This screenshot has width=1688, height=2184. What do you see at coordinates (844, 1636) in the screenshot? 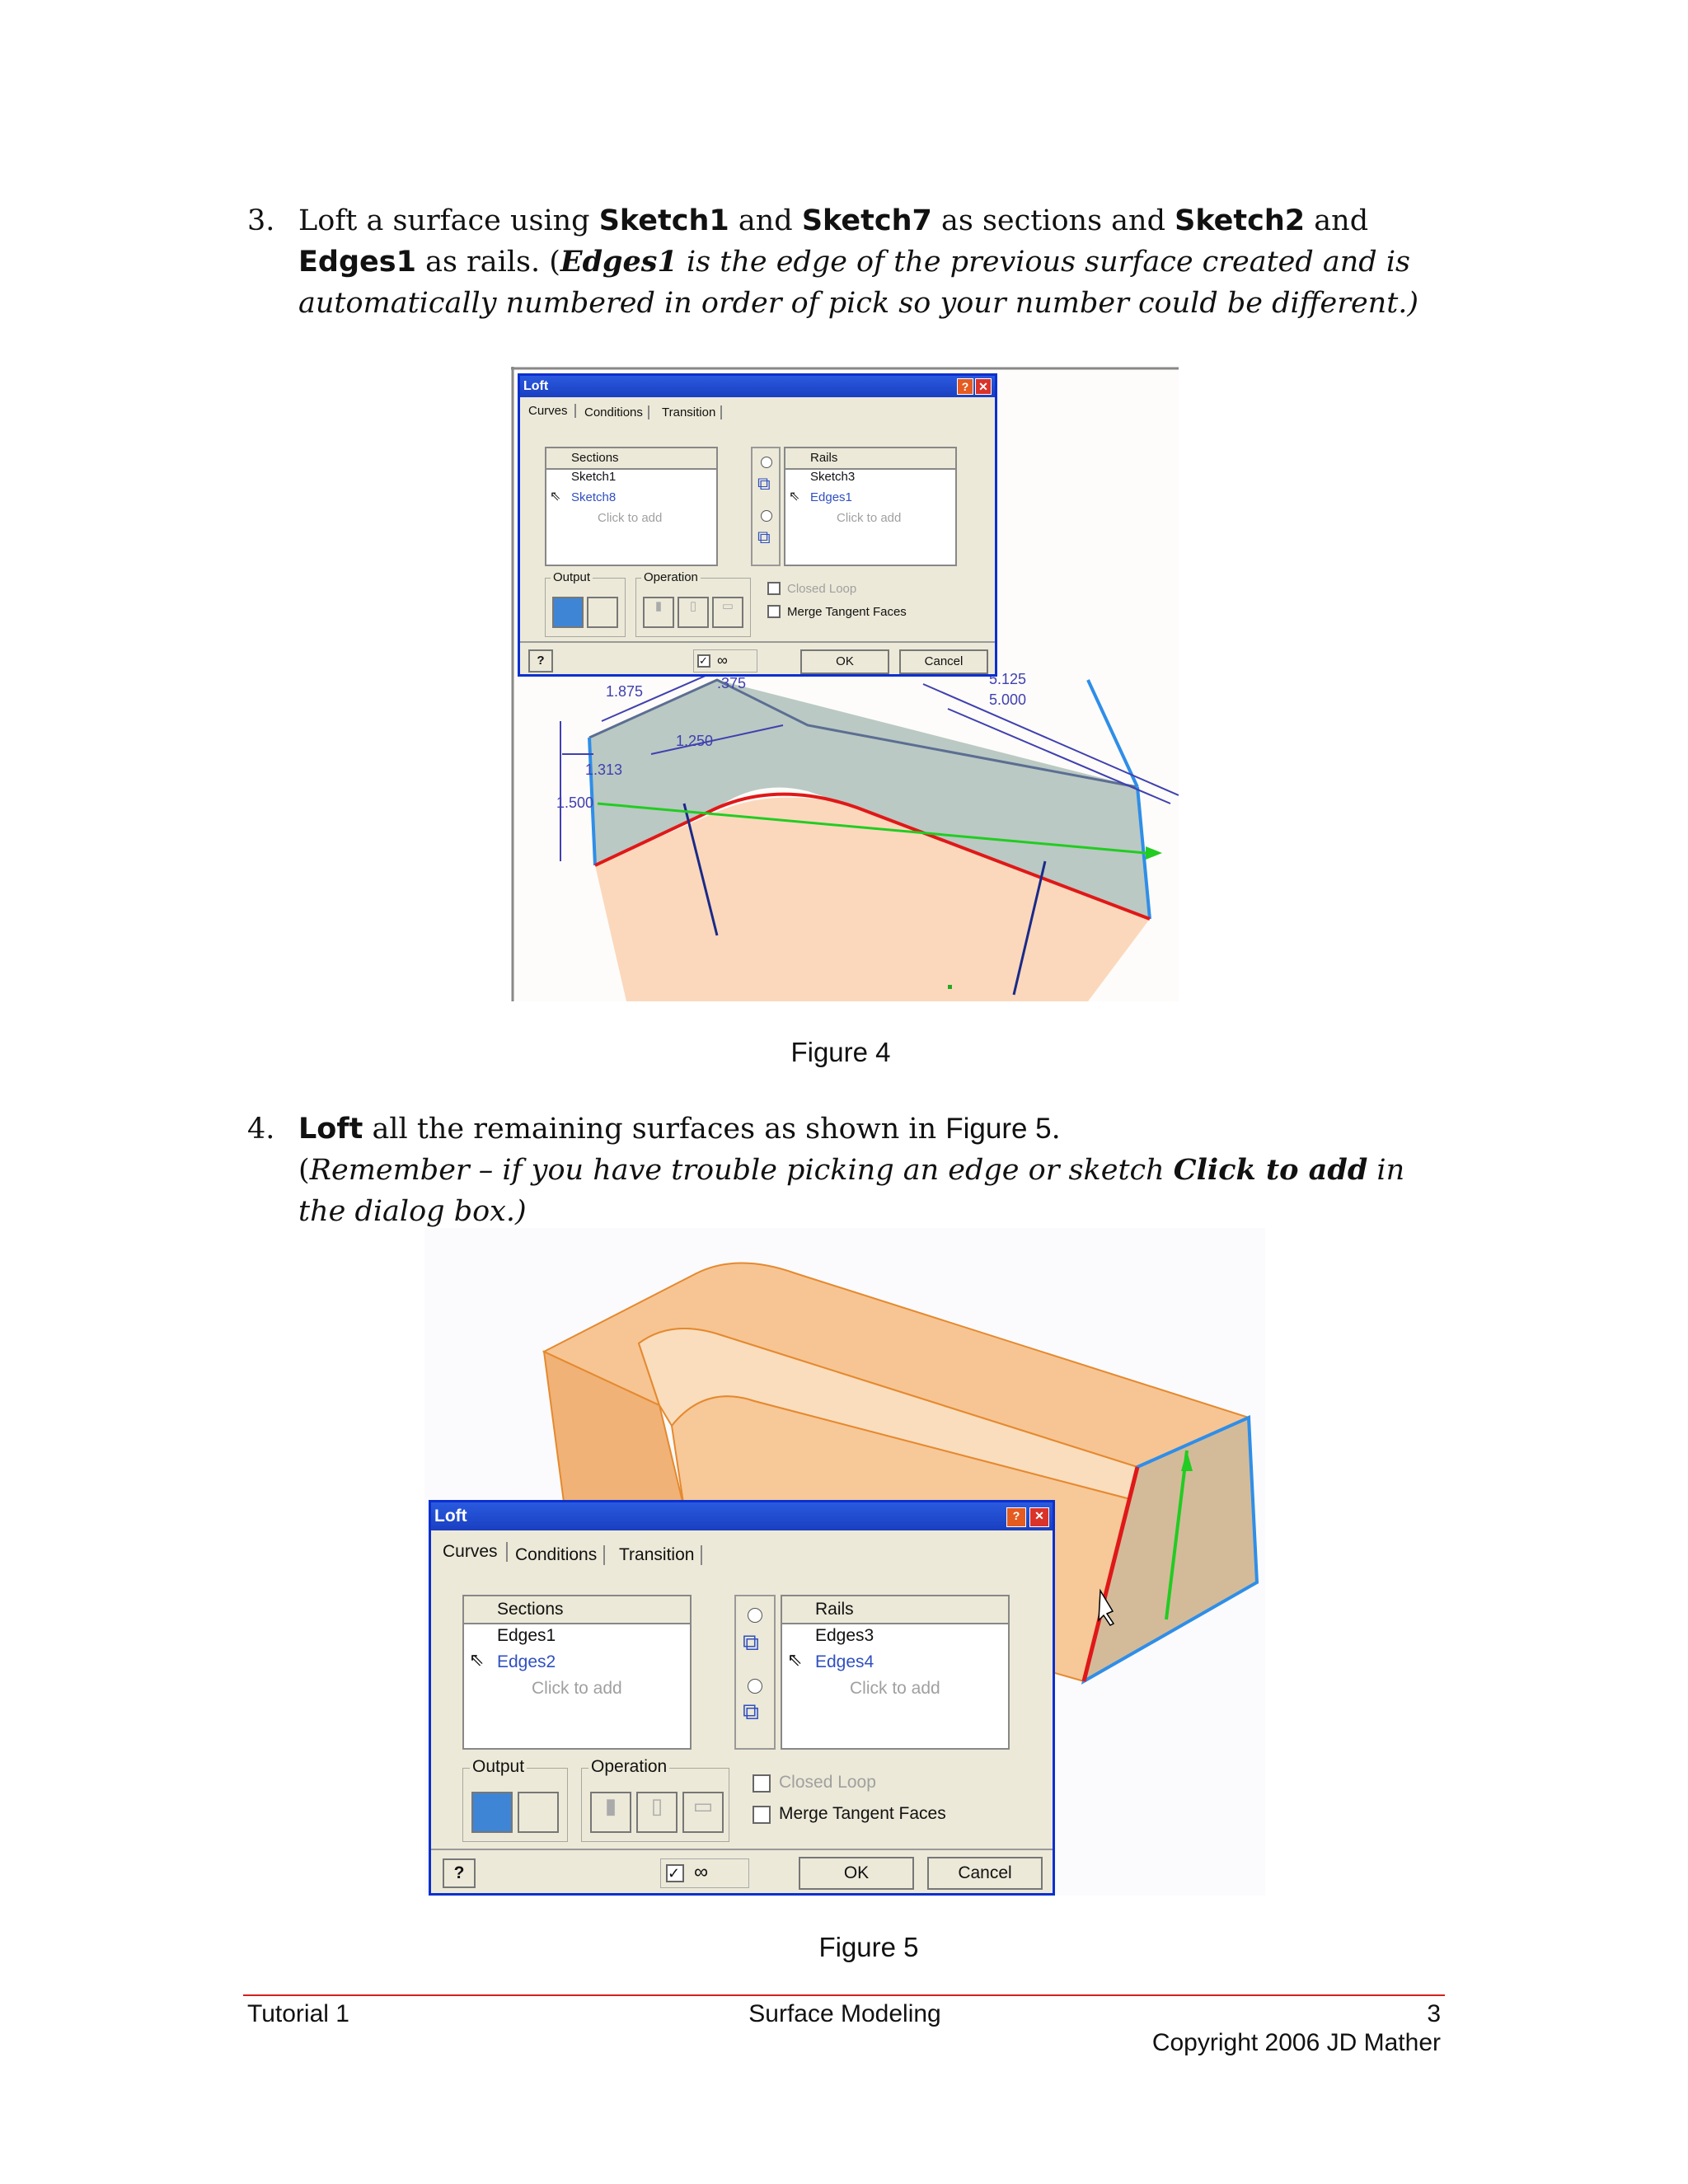
I see `list-item: Edges3` at bounding box center [844, 1636].